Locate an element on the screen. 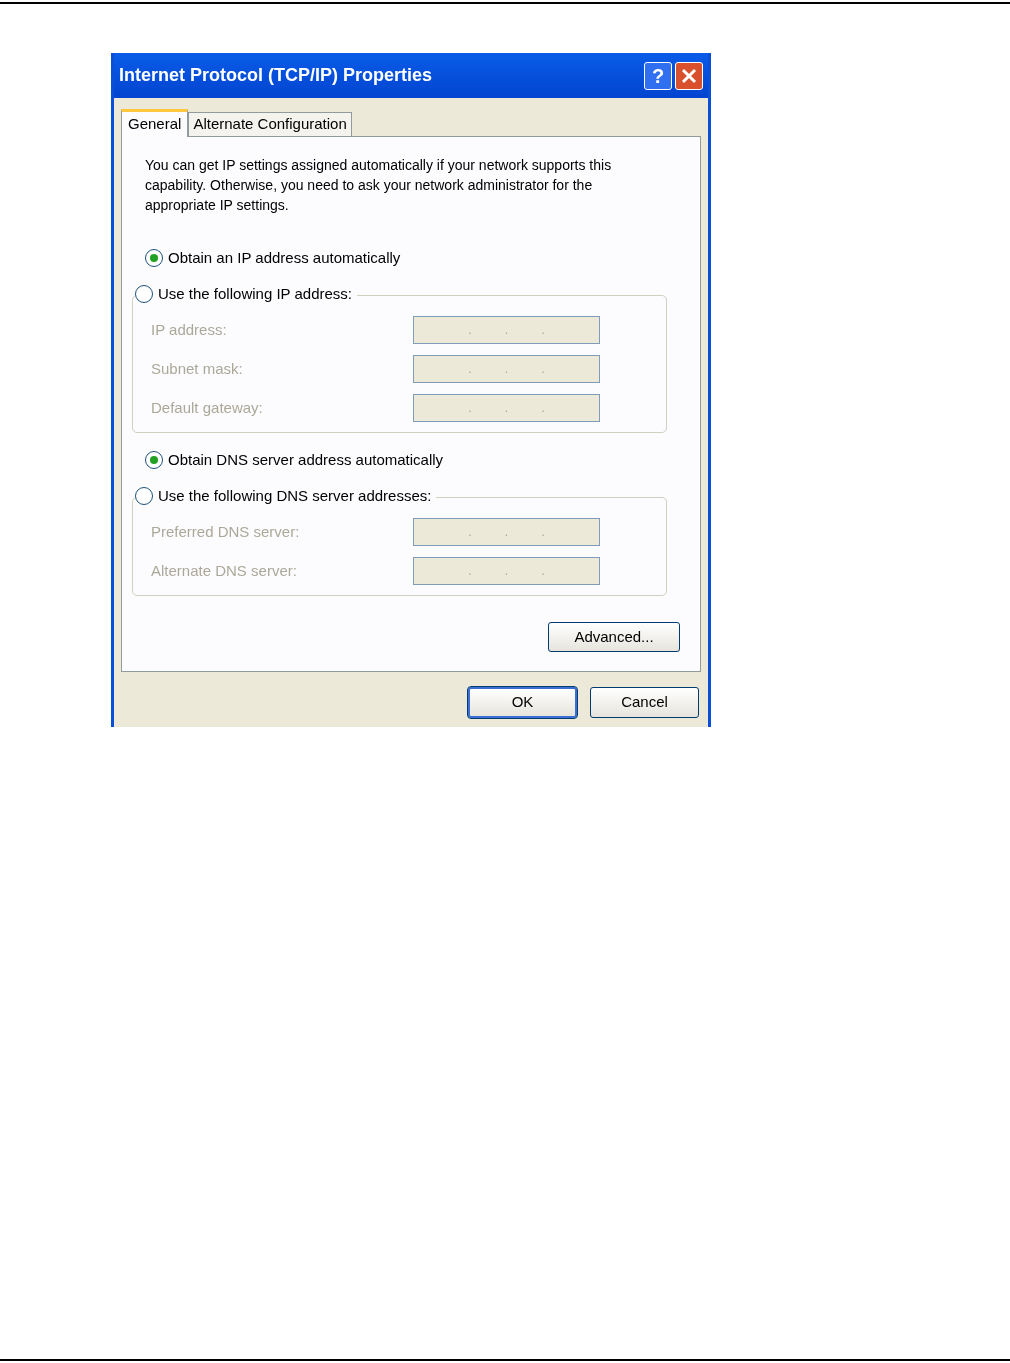  radio-option: Use the following DNS server addresses: is located at coordinates (286, 495).